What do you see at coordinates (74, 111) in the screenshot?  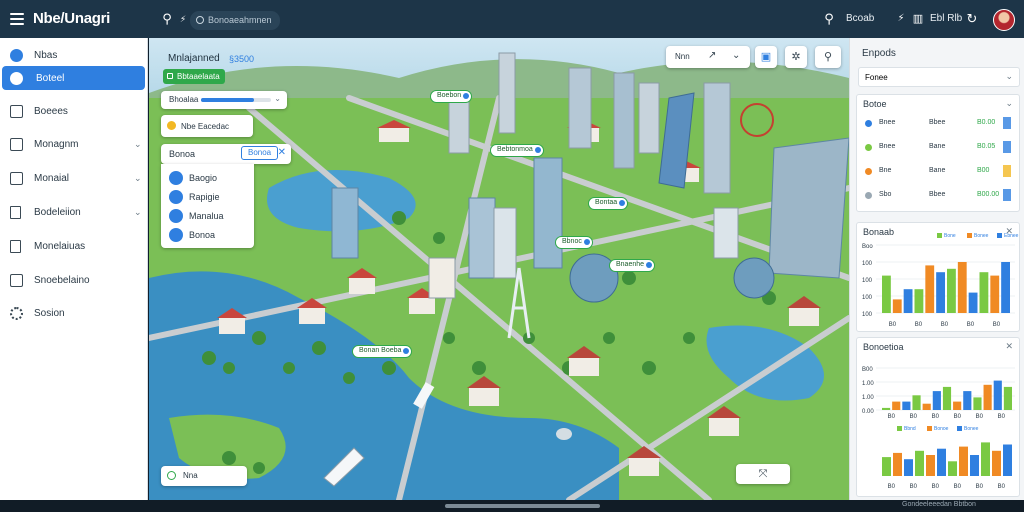 I see `sidebar-item-boeees: Boeees` at bounding box center [74, 111].